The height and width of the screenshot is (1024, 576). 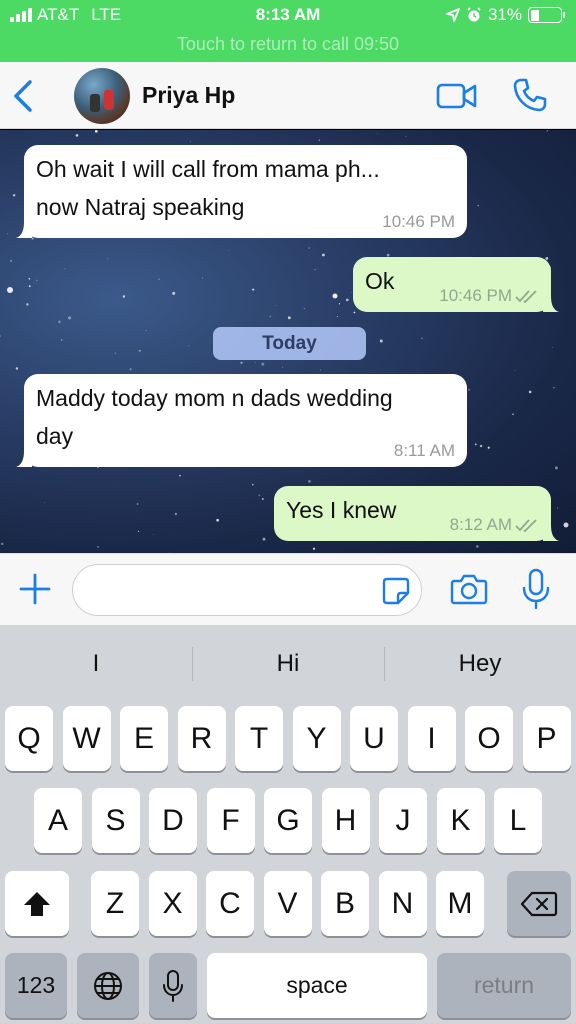 I want to click on shift-arrow-icon, so click(x=37, y=903).